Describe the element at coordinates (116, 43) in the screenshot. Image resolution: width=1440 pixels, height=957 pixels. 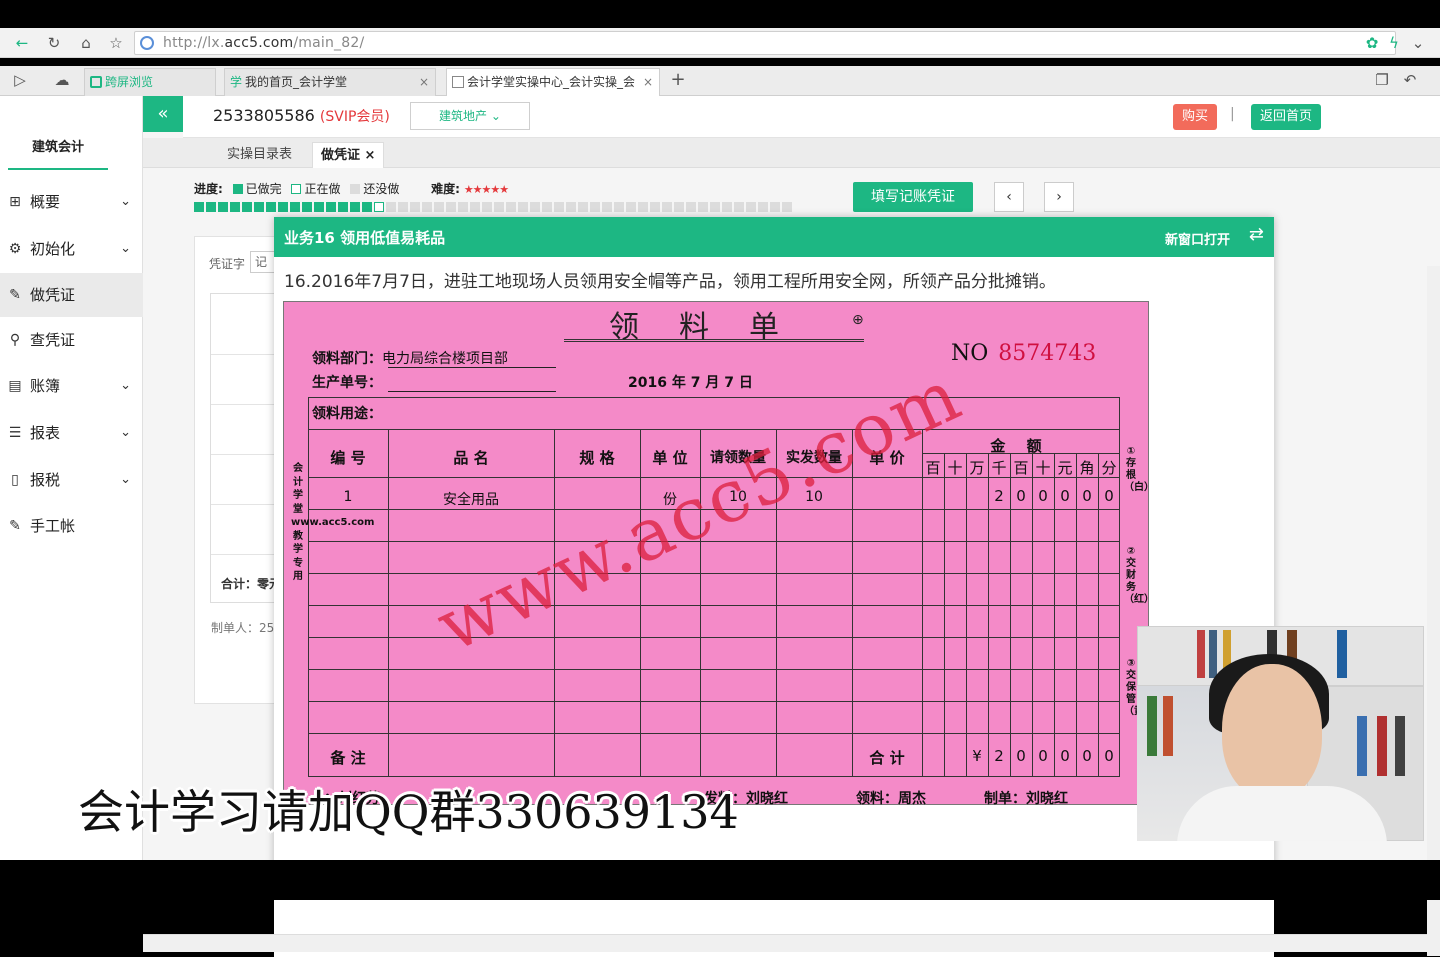
I see `star-icon: ☆` at that location.